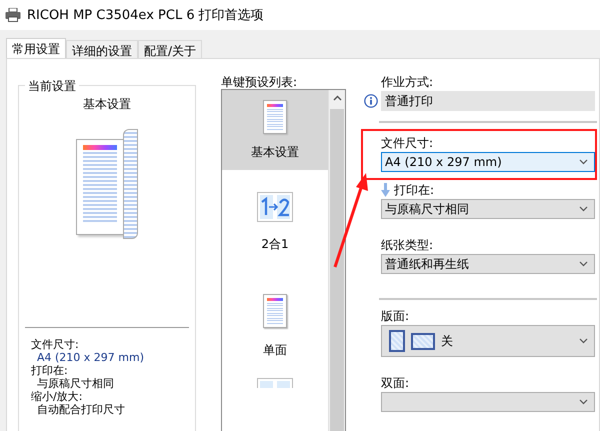 The width and height of the screenshot is (600, 431). I want to click on dropdown, so click(488, 402).